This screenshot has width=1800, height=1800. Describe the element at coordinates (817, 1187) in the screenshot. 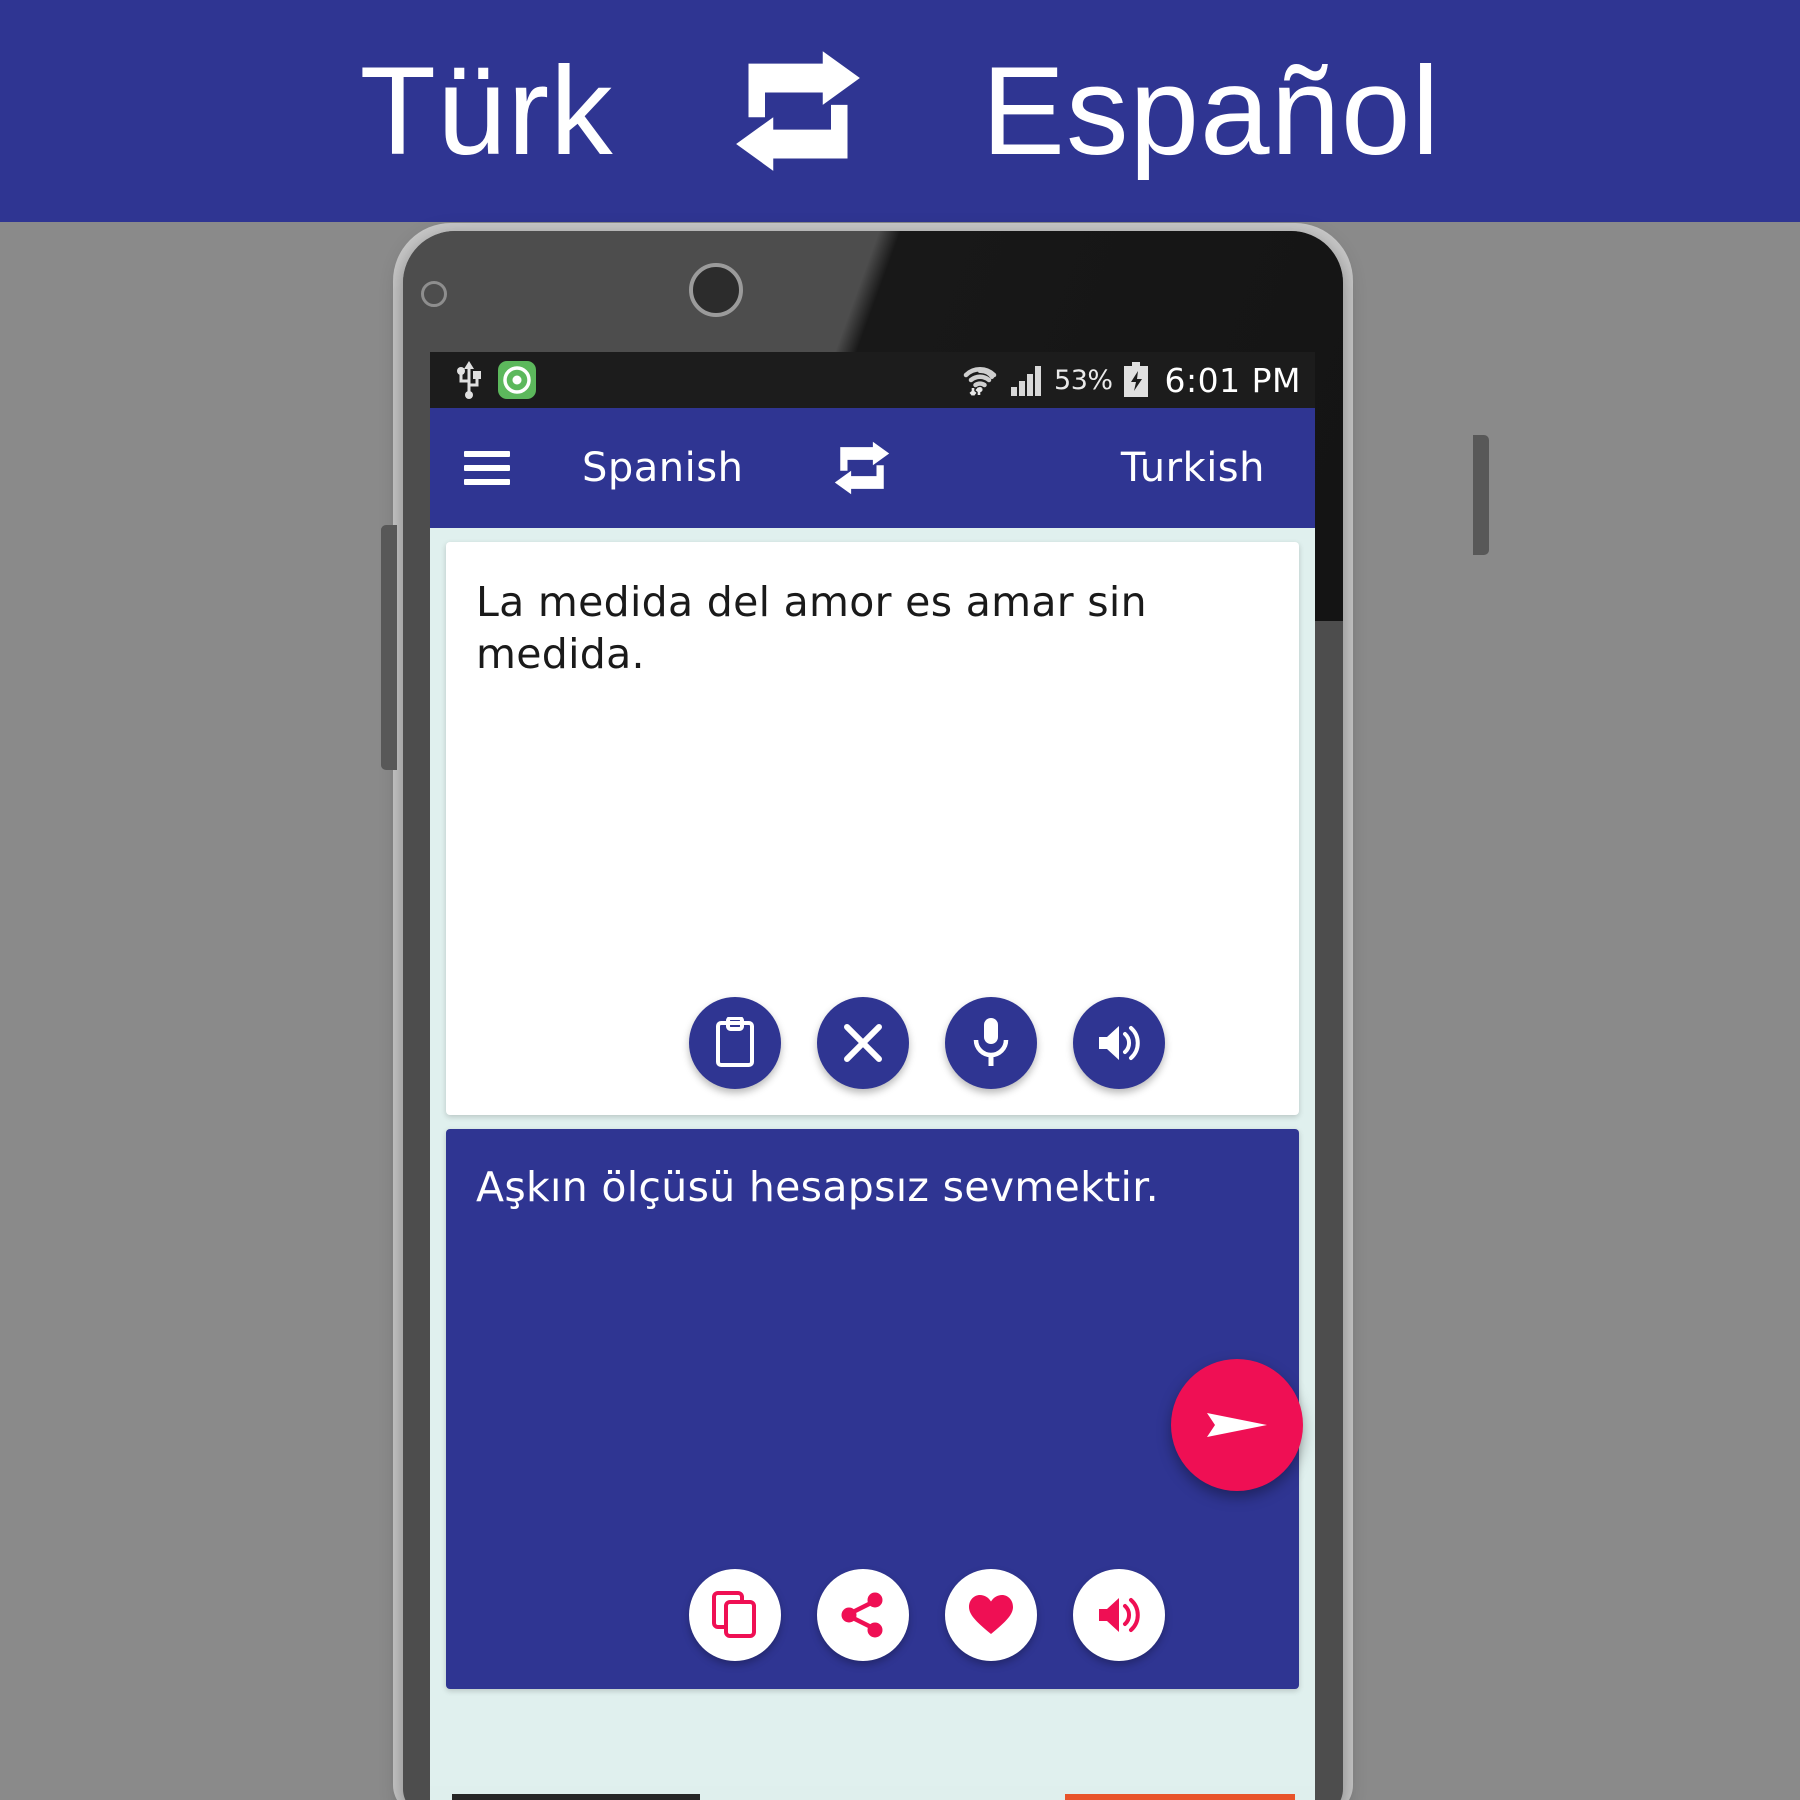

I see `target-text: Aşkın ölçüsü hesapsız sevmektir.` at that location.